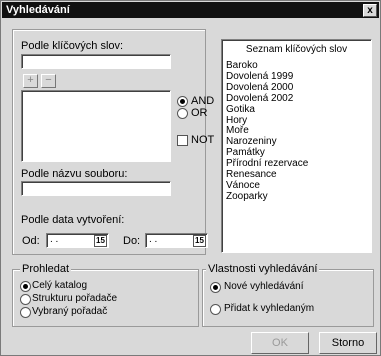 The height and width of the screenshot is (356, 381). What do you see at coordinates (96, 126) in the screenshot?
I see `selected-keywords-list` at bounding box center [96, 126].